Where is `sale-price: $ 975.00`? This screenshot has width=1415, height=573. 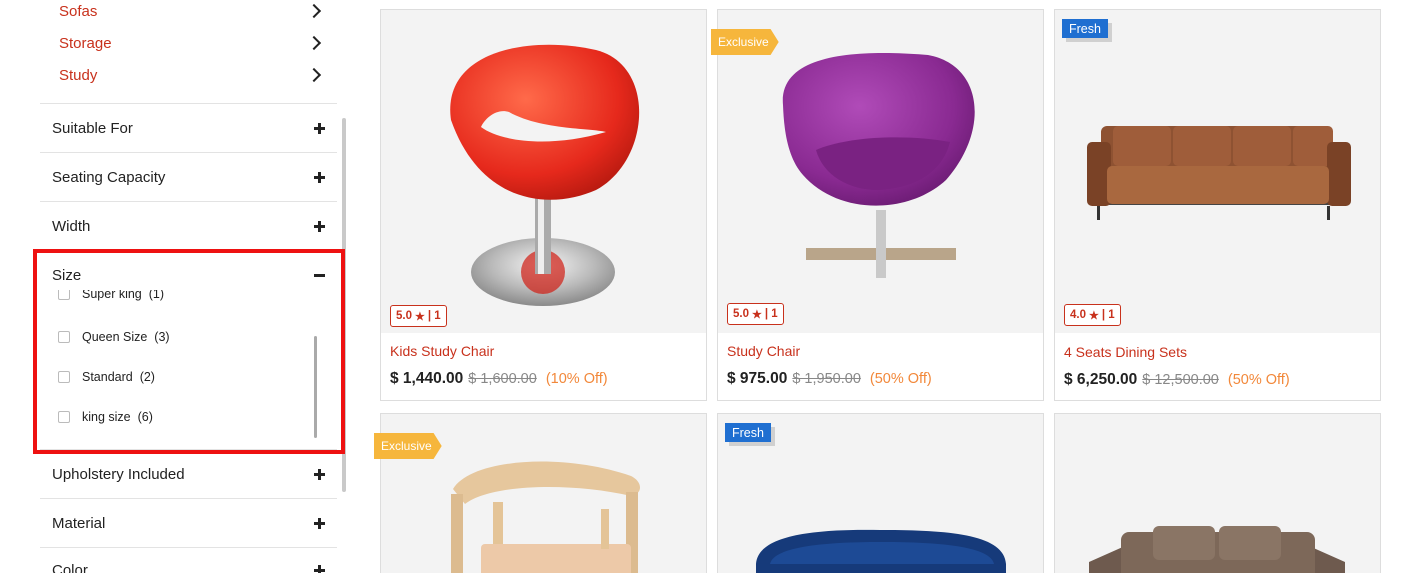
sale-price: $ 975.00 is located at coordinates (757, 378).